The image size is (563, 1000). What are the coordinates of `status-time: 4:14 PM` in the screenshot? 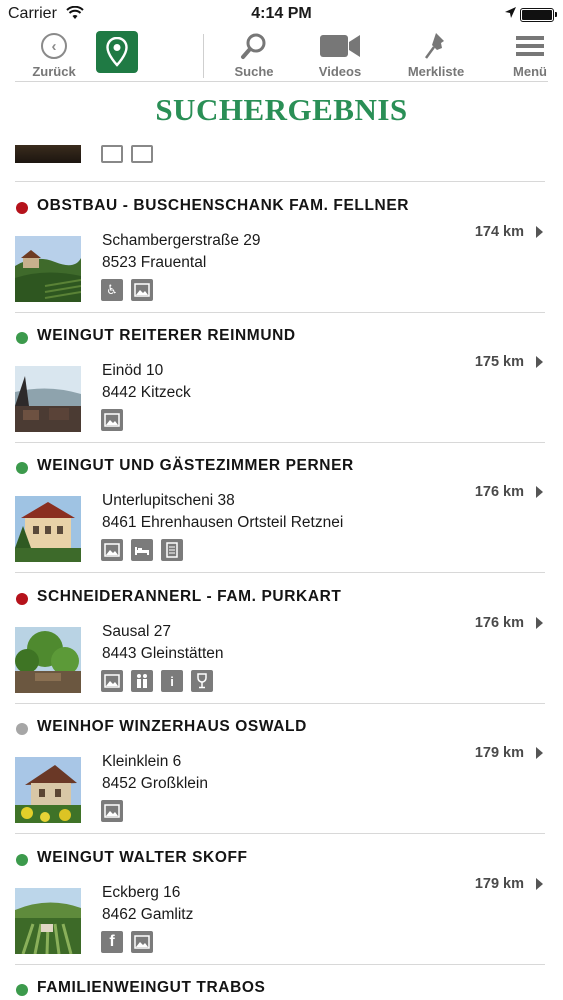 It's located at (281, 13).